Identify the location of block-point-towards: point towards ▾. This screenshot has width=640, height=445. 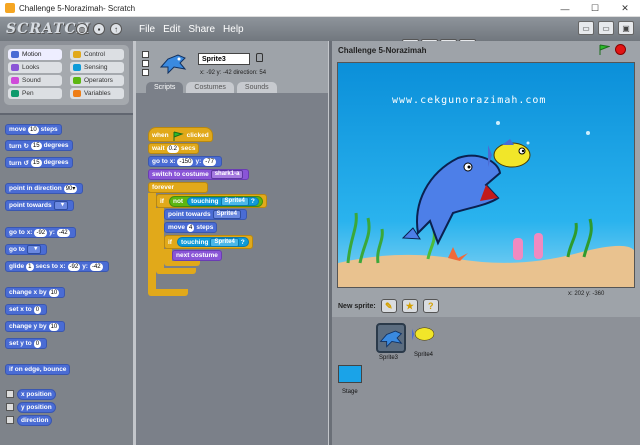
(39, 205).